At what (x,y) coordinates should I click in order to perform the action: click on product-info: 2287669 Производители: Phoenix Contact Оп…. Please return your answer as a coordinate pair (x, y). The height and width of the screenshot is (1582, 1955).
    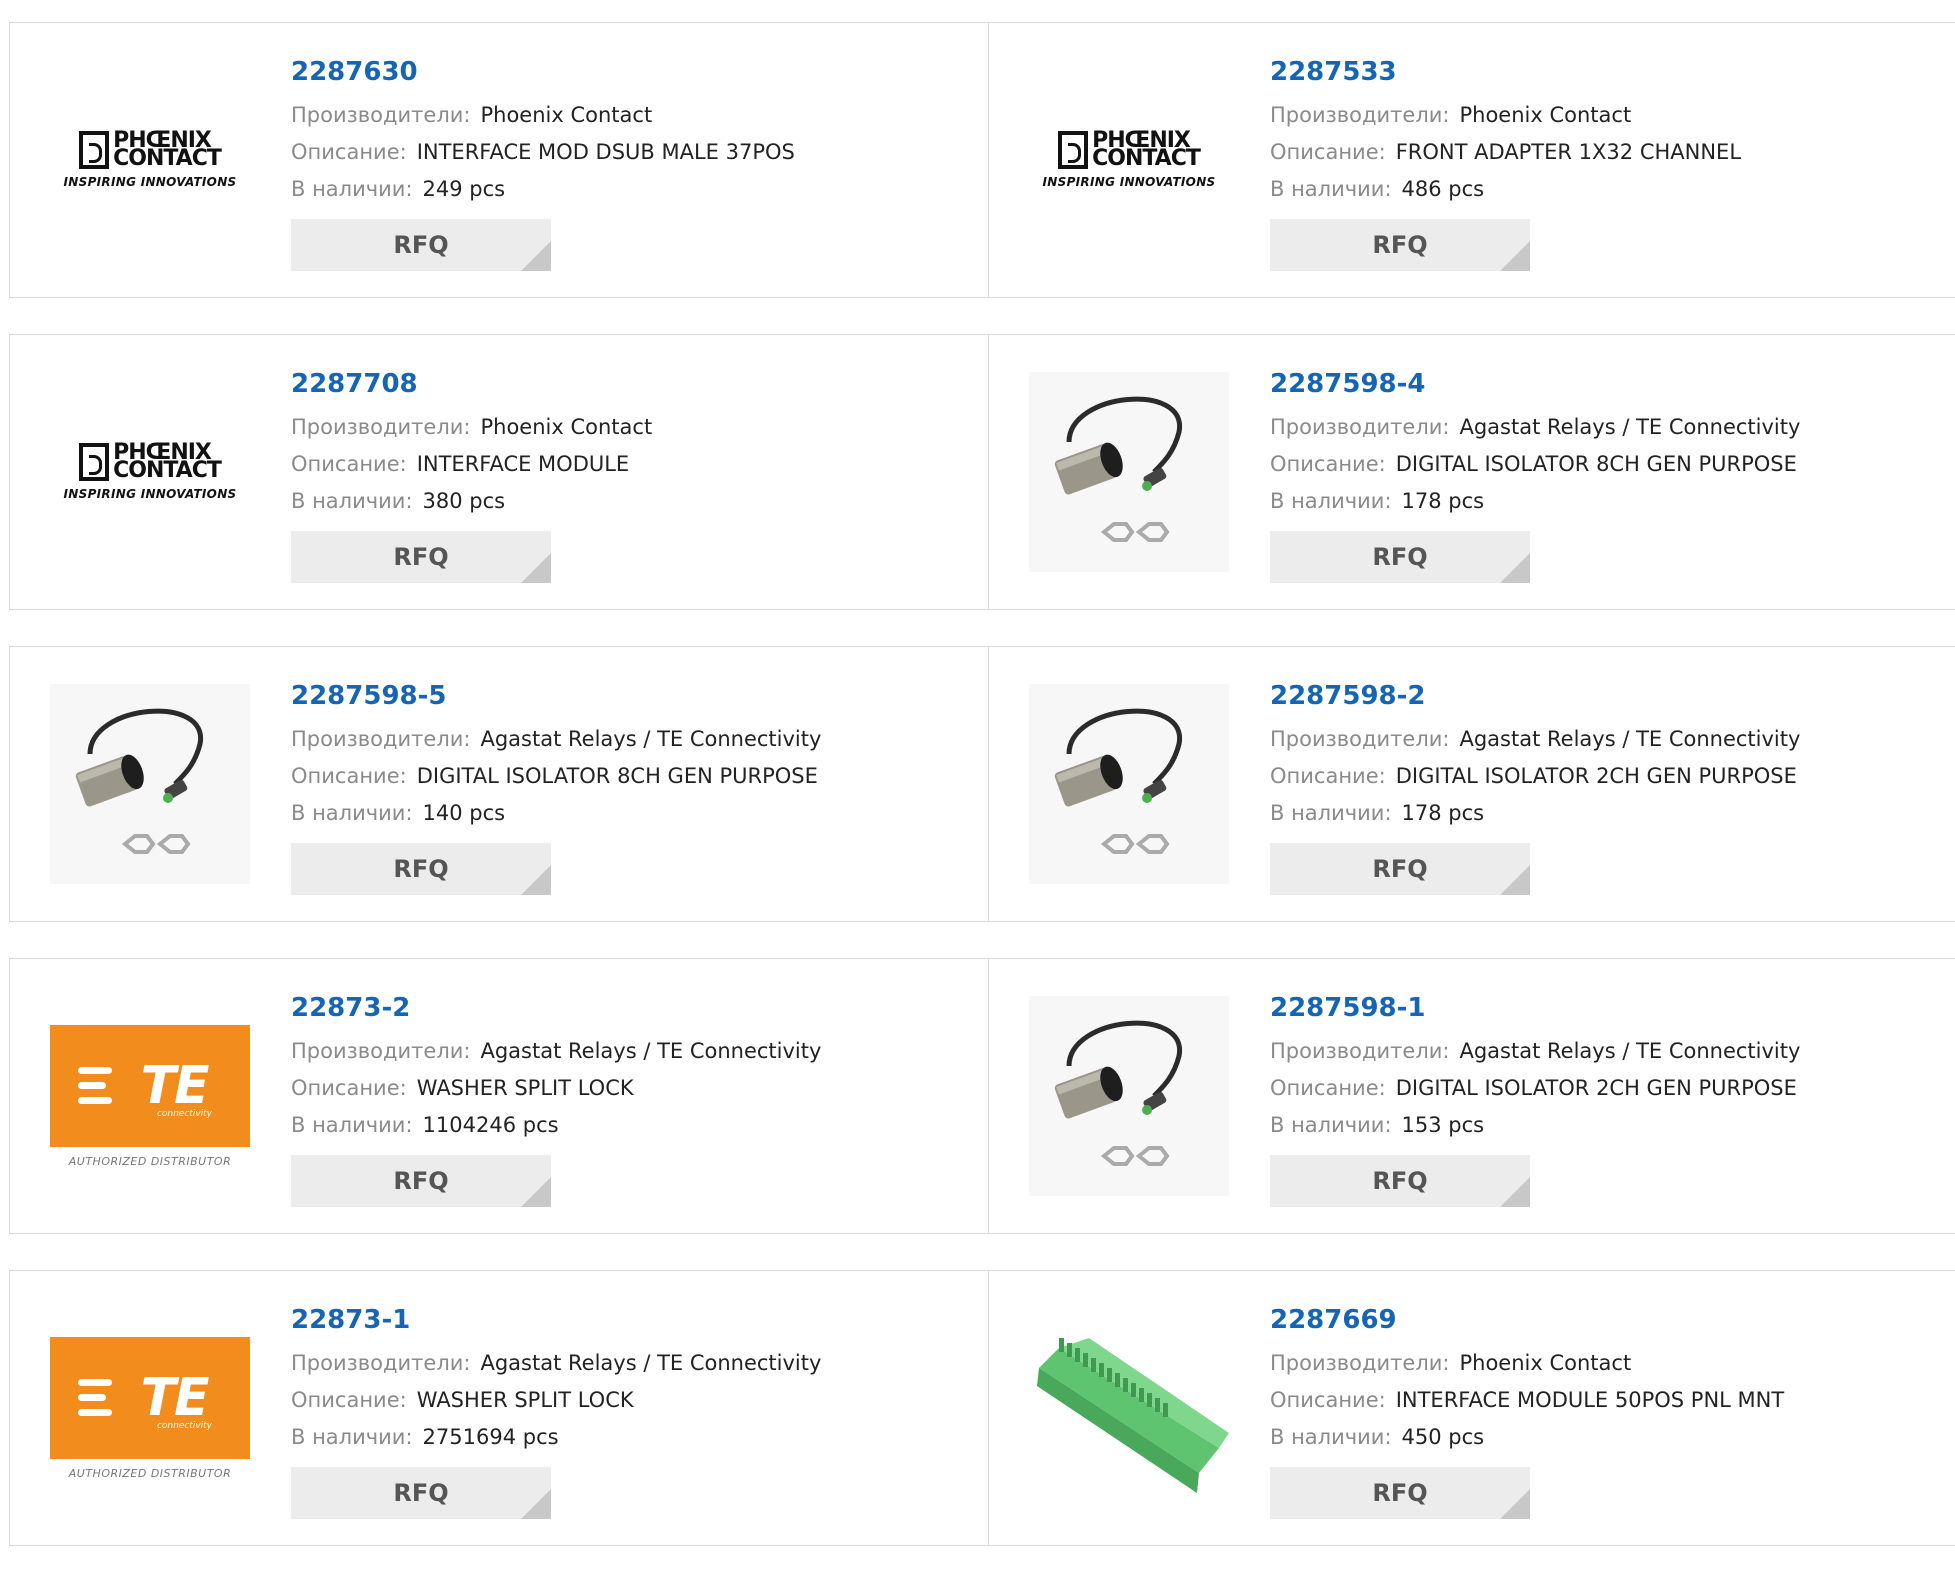
    Looking at the image, I should click on (1527, 1410).